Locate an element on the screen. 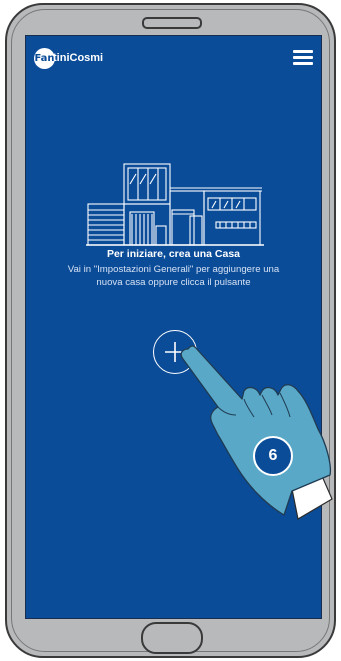 This screenshot has height=661, width=341. logo-text: tiniCosmi is located at coordinates (78, 58).